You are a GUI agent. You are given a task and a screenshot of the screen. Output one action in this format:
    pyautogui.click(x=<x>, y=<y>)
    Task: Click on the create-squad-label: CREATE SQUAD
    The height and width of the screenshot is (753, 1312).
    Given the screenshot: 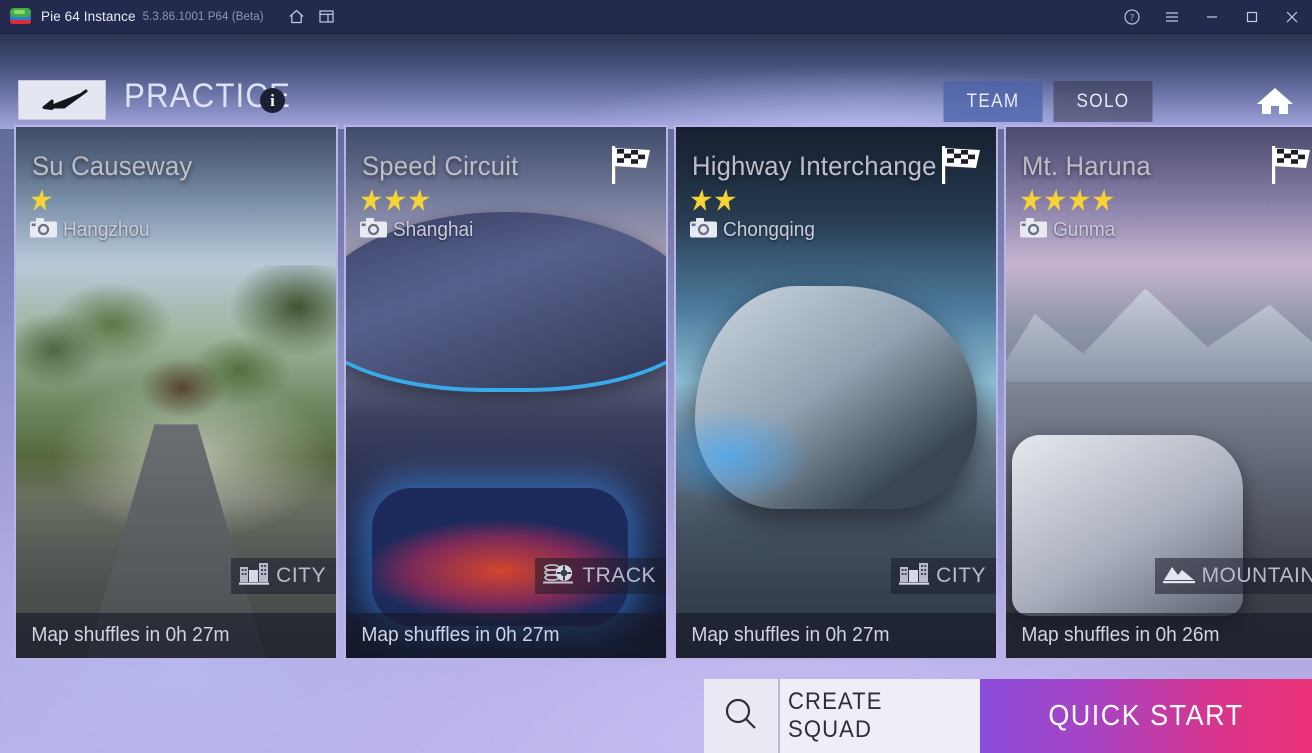 What is the action you would take?
    pyautogui.click(x=835, y=715)
    